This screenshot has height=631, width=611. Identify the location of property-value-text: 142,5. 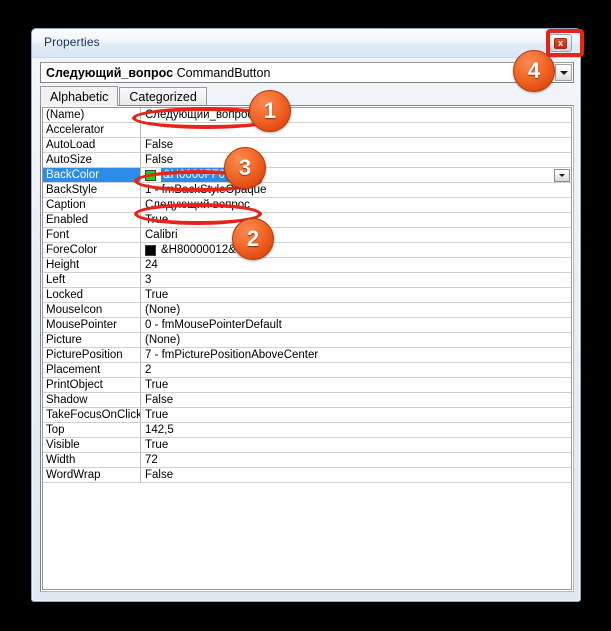
(159, 429).